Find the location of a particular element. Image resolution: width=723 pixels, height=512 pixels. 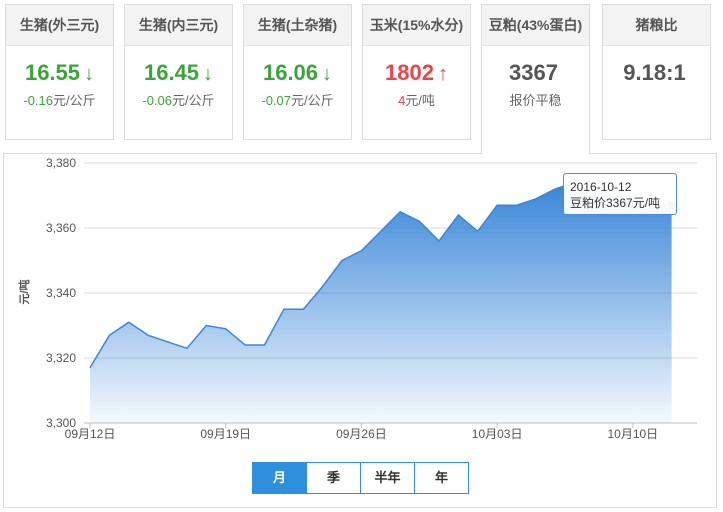

tooltip-date: 2016-10-12 is located at coordinates (601, 187).